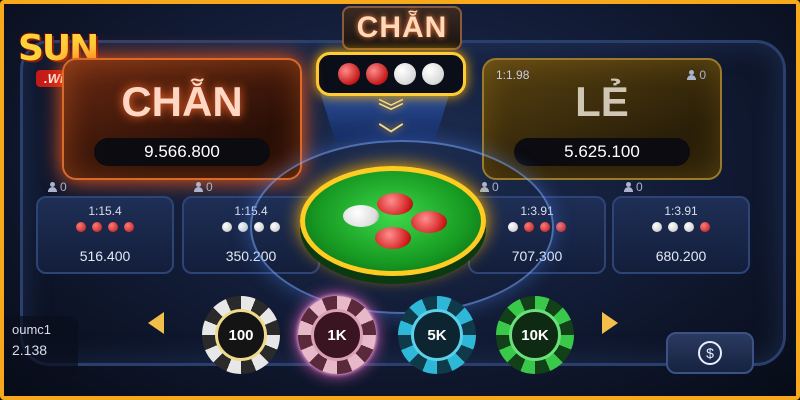 This screenshot has width=800, height=400. I want to click on chip-5k: 5K, so click(437, 335).